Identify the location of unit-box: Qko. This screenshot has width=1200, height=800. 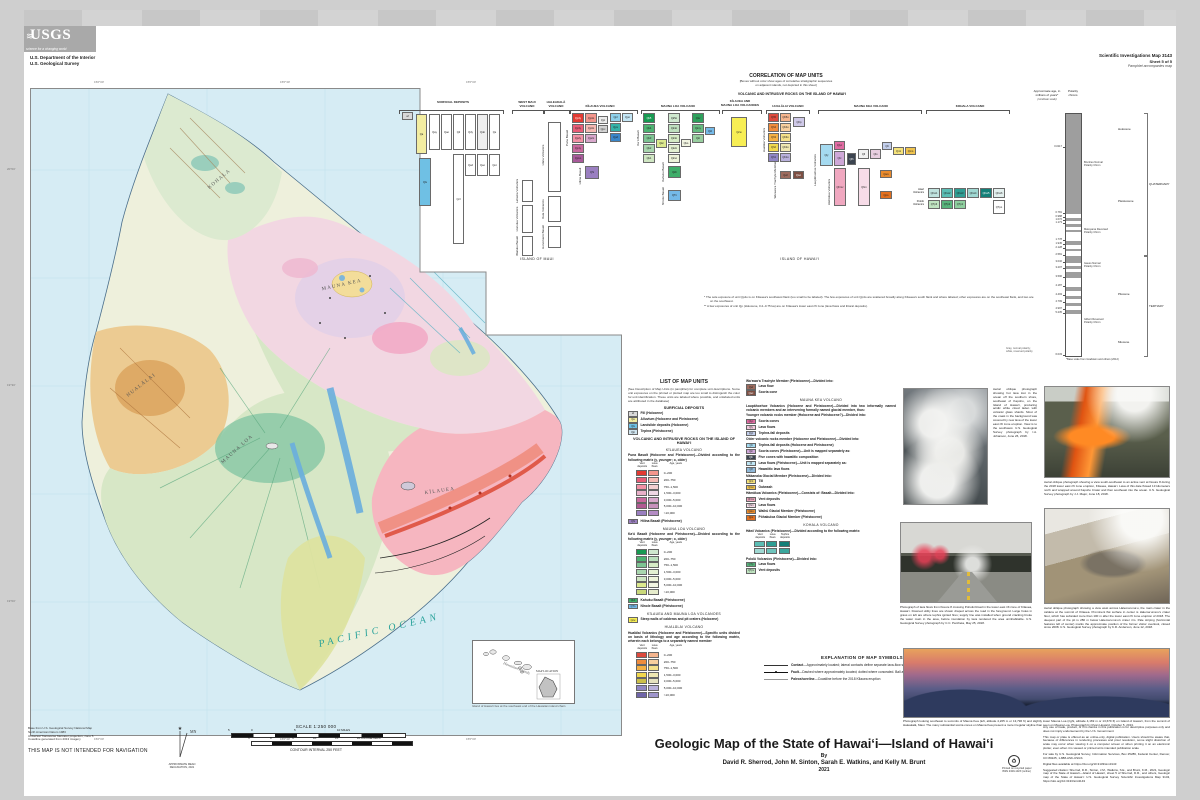
(686, 143).